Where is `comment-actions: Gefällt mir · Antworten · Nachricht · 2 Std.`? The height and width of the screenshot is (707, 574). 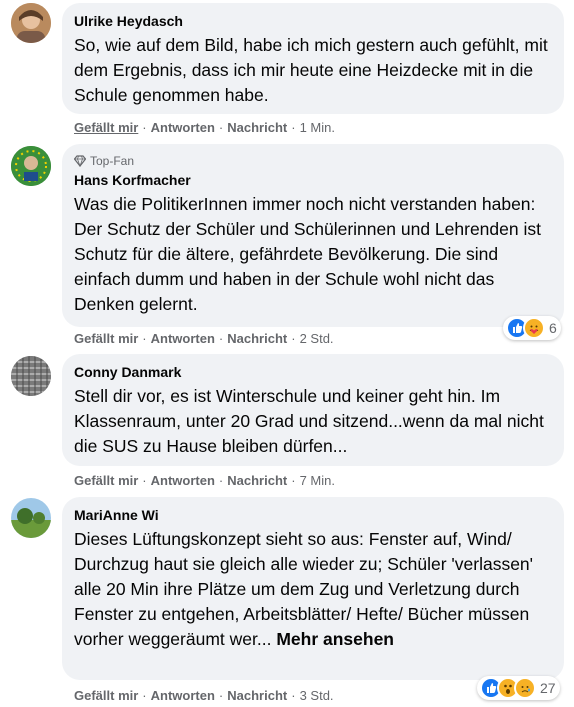
comment-actions: Gefällt mir · Antworten · Nachricht · 2 Std. is located at coordinates (204, 339).